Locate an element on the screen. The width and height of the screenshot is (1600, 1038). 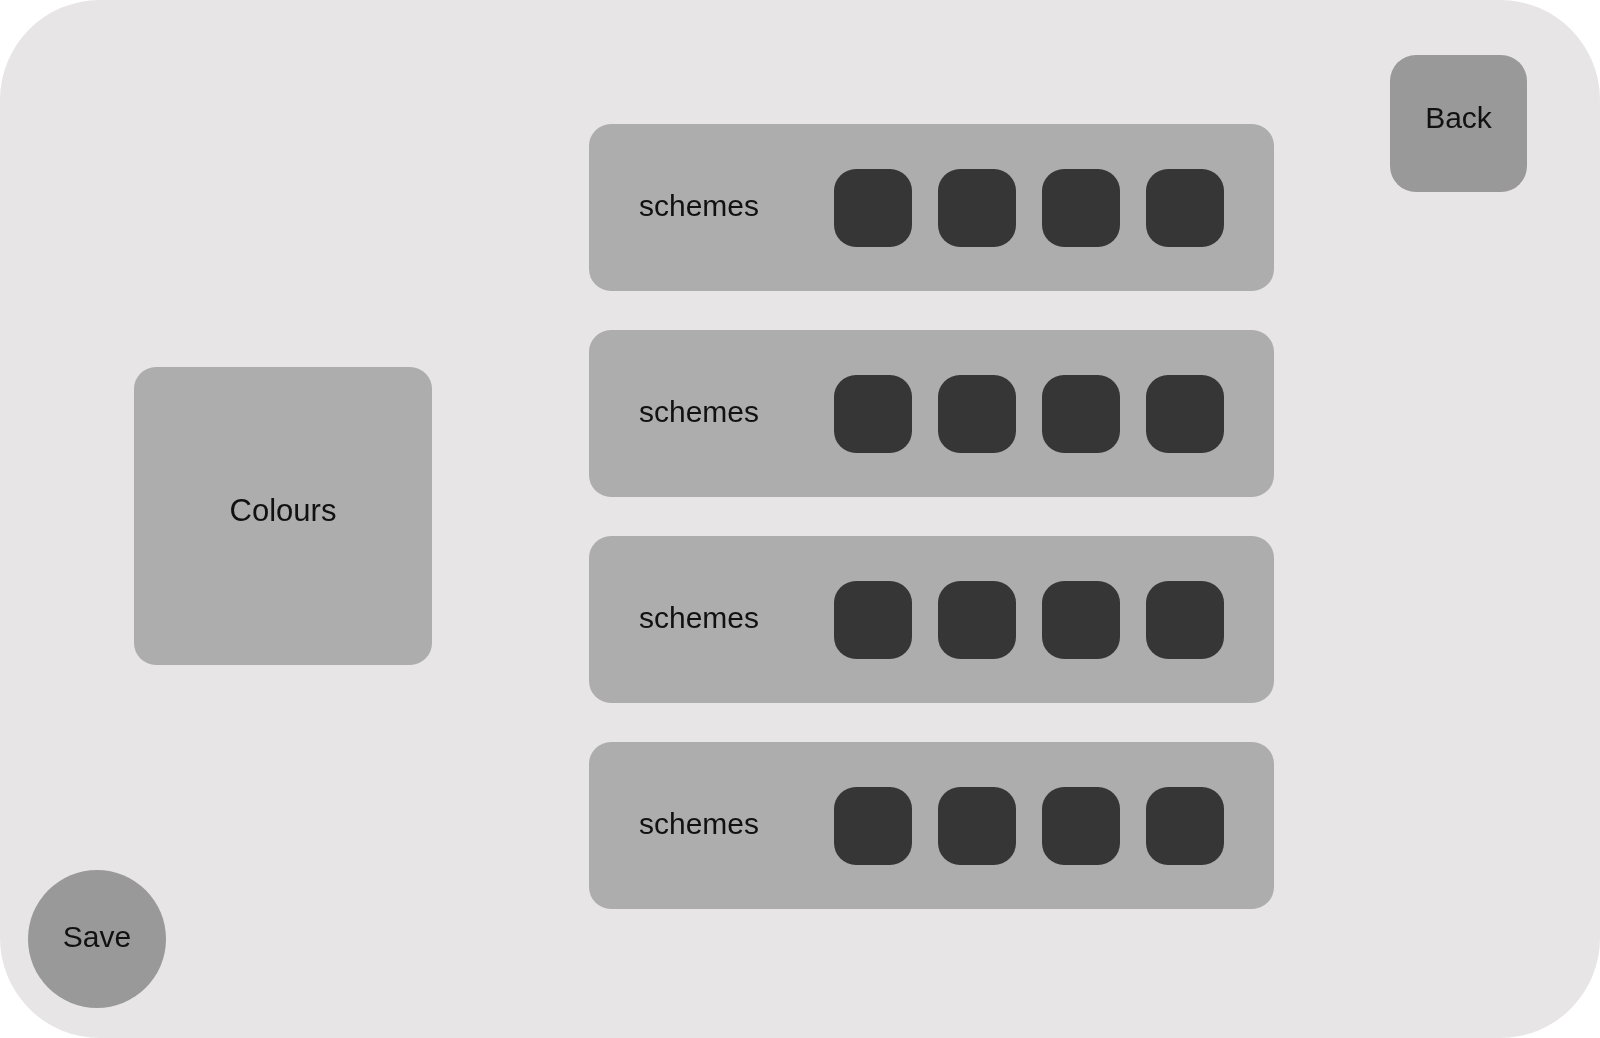
back-button: Back is located at coordinates (1458, 123).